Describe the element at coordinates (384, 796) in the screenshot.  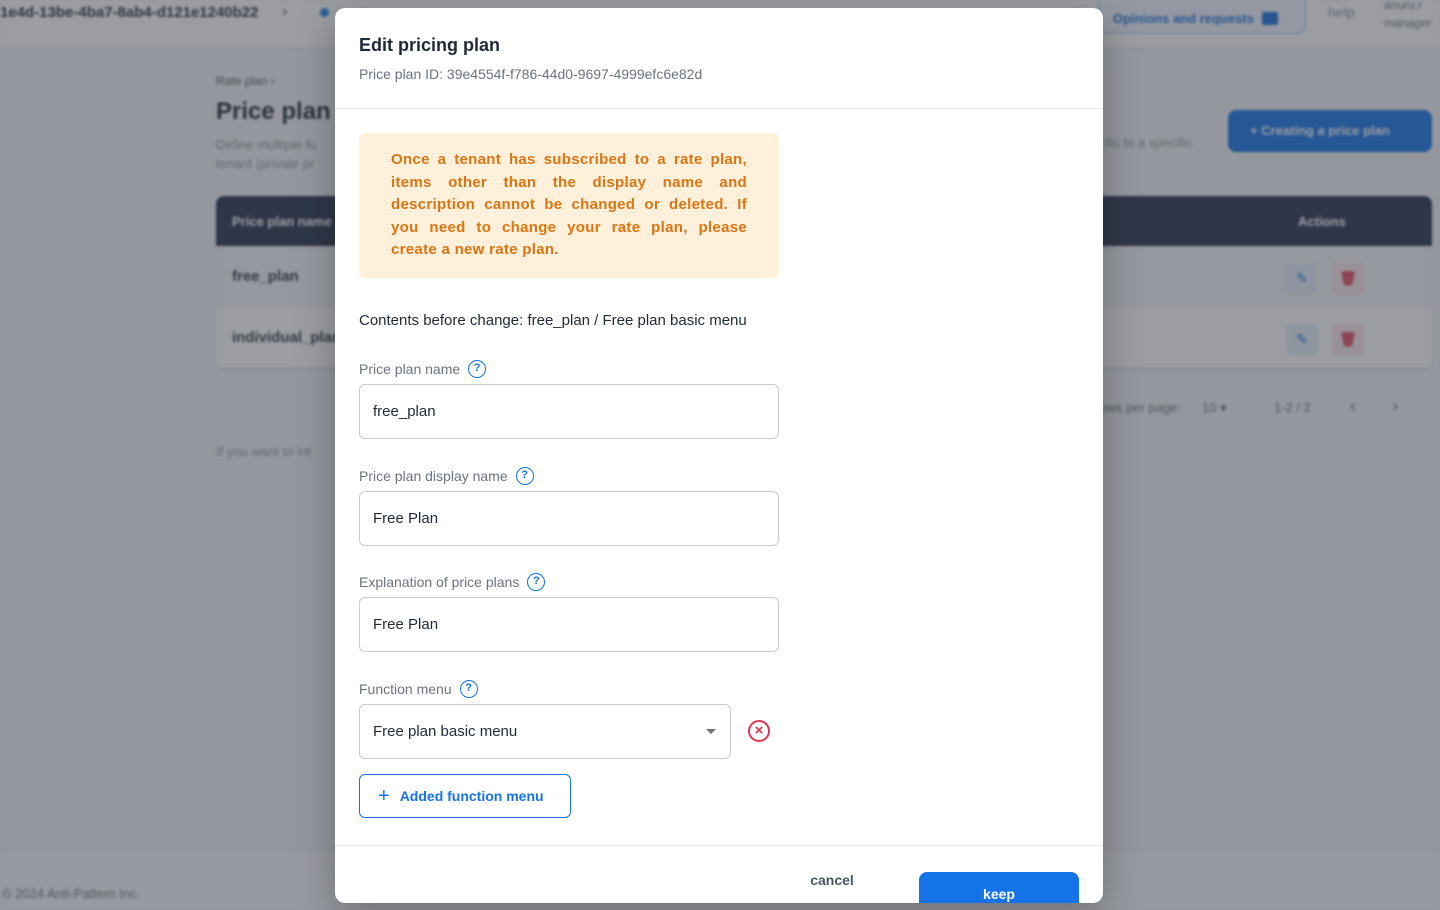
I see `plus-icon: +` at that location.